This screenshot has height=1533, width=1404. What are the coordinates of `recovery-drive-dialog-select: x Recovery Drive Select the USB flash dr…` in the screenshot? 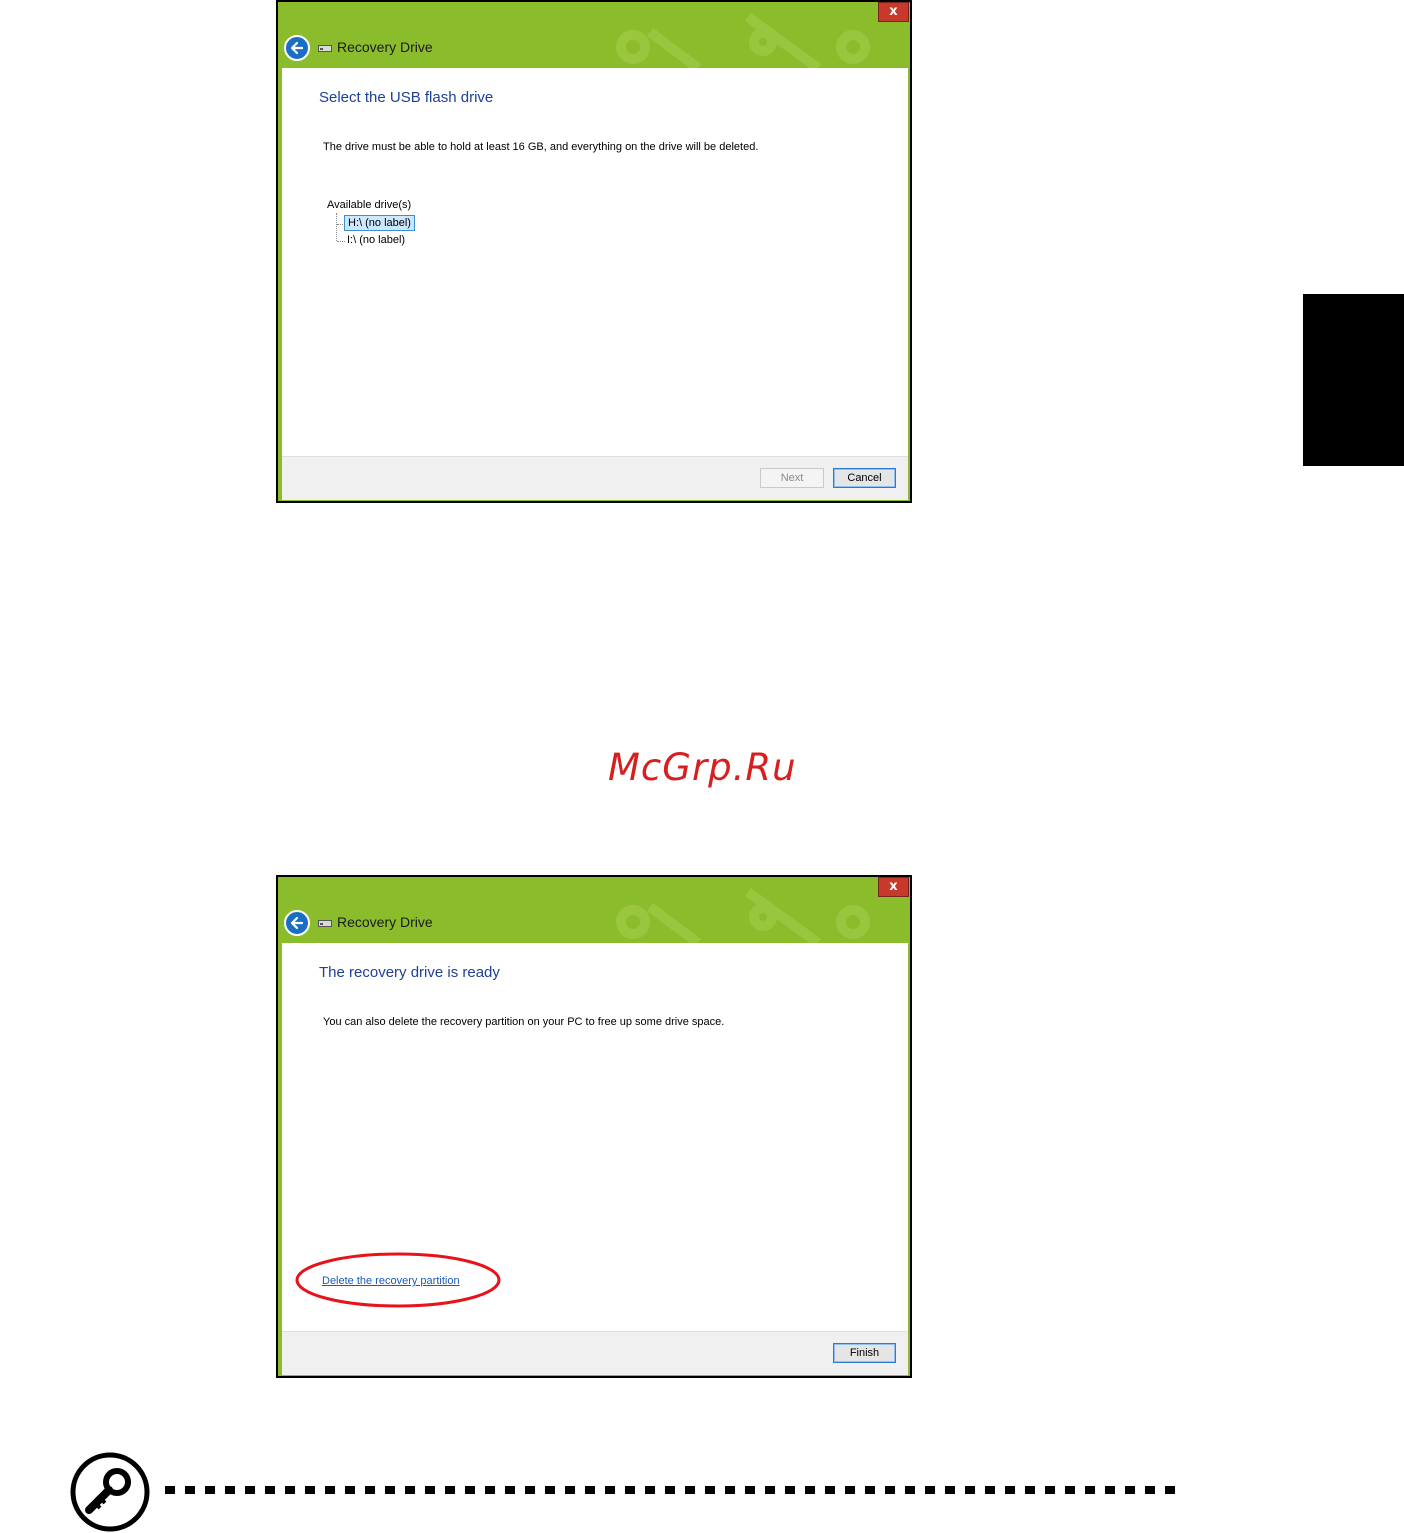 It's located at (594, 251).